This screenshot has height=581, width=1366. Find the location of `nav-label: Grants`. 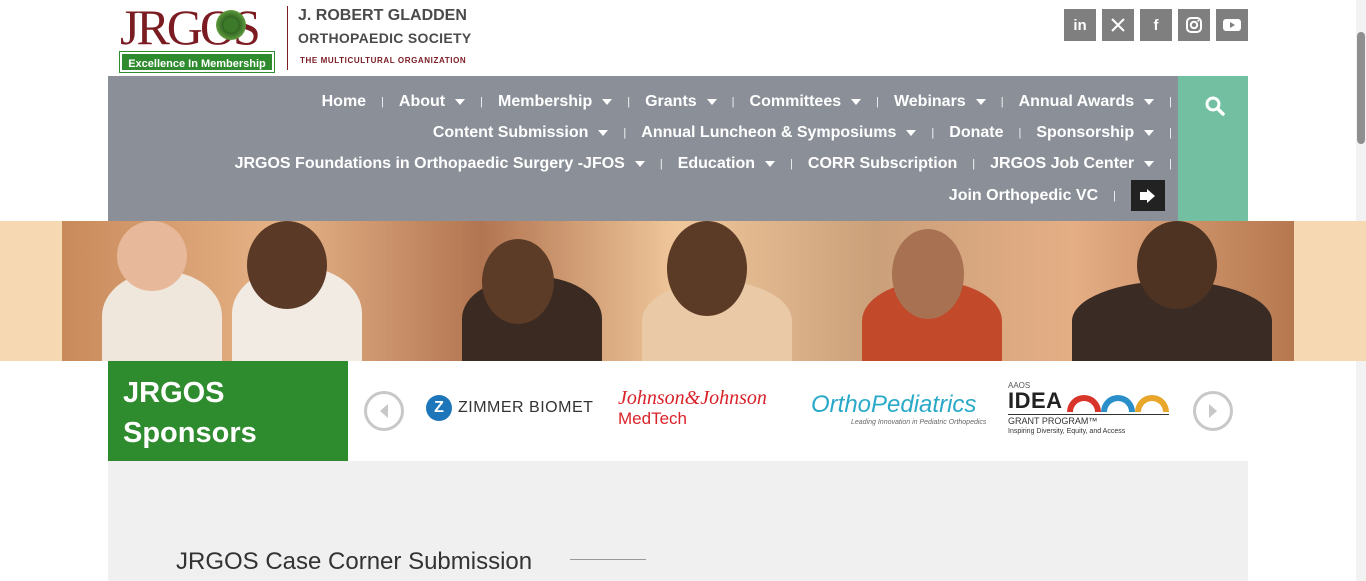

nav-label: Grants is located at coordinates (671, 101).